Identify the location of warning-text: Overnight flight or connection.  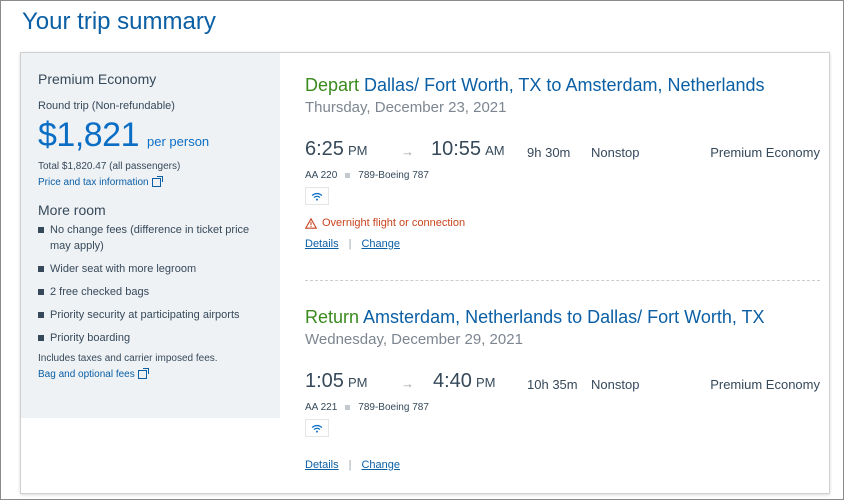
(394, 223).